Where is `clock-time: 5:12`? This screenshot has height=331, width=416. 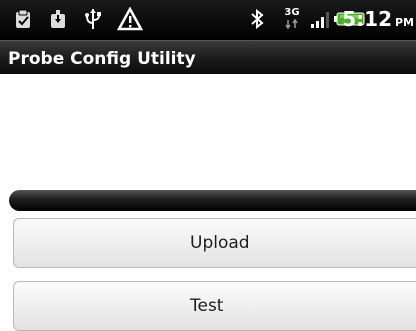
clock-time: 5:12 is located at coordinates (367, 19).